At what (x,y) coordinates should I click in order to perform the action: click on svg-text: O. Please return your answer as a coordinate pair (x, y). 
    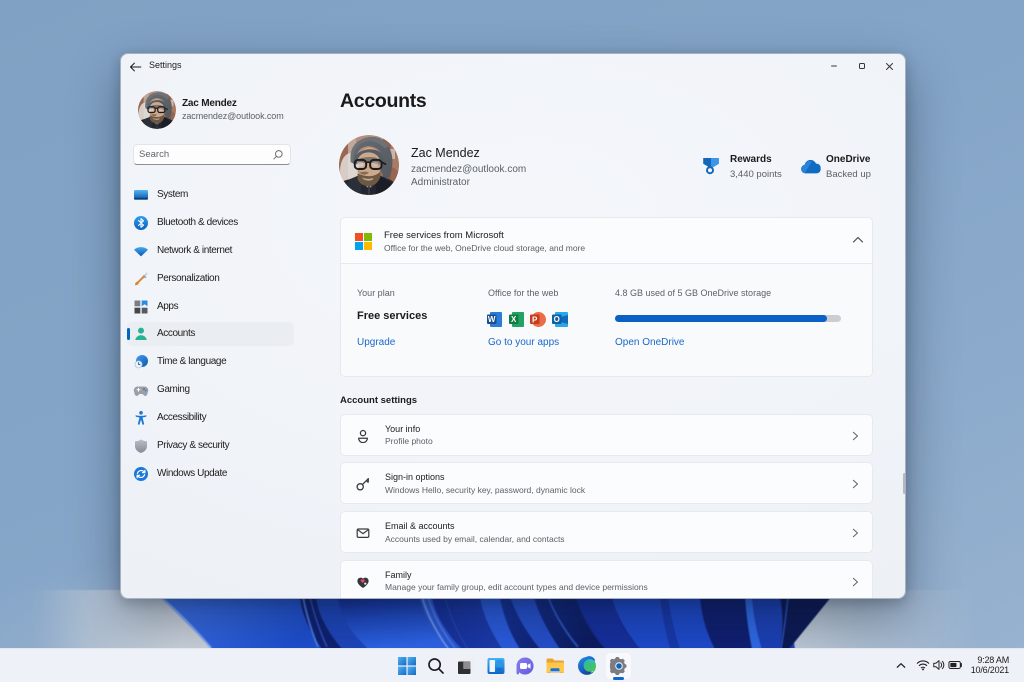
    Looking at the image, I should click on (557, 319).